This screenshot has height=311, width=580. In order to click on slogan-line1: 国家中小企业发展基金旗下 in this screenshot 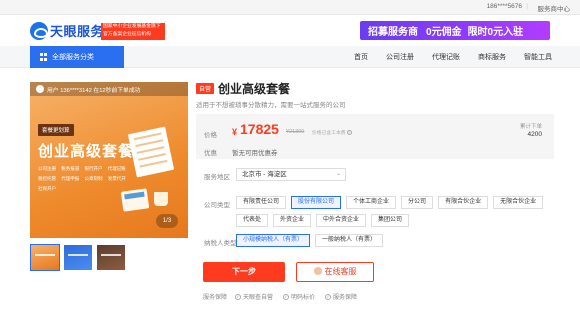, I will do `click(132, 26)`.